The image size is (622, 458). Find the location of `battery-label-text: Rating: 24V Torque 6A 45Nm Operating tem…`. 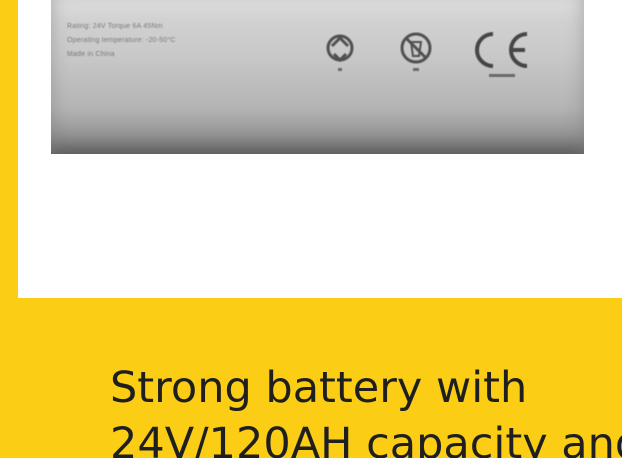

battery-label-text: Rating: 24V Torque 6A 45Nm Operating tem… is located at coordinates (187, 52).